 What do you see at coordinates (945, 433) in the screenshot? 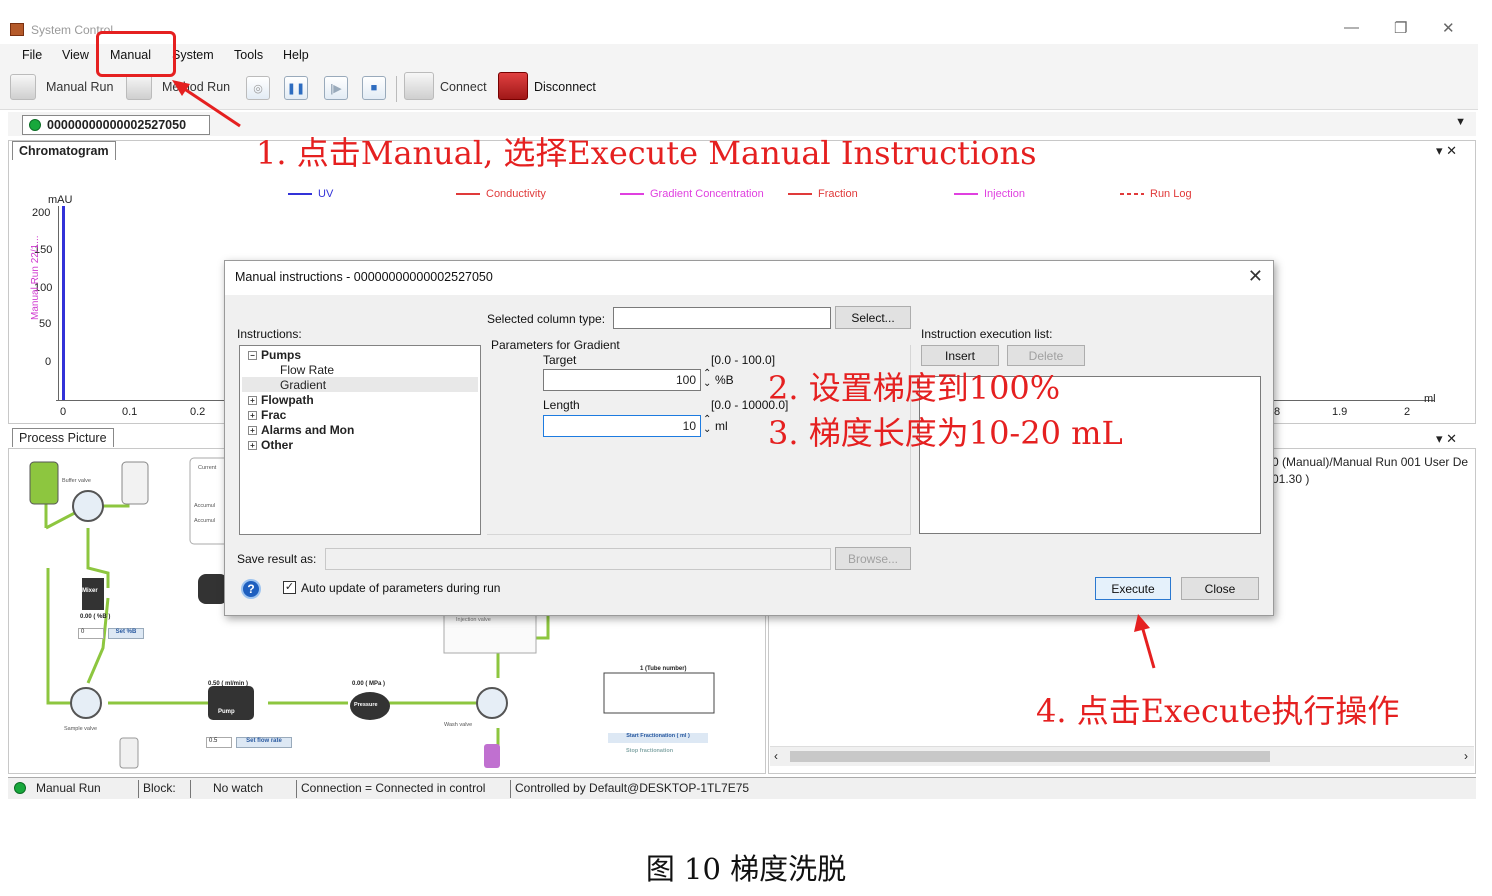
I see `annotation-step3: 3. 梯度长度为10-20 mL` at bounding box center [945, 433].